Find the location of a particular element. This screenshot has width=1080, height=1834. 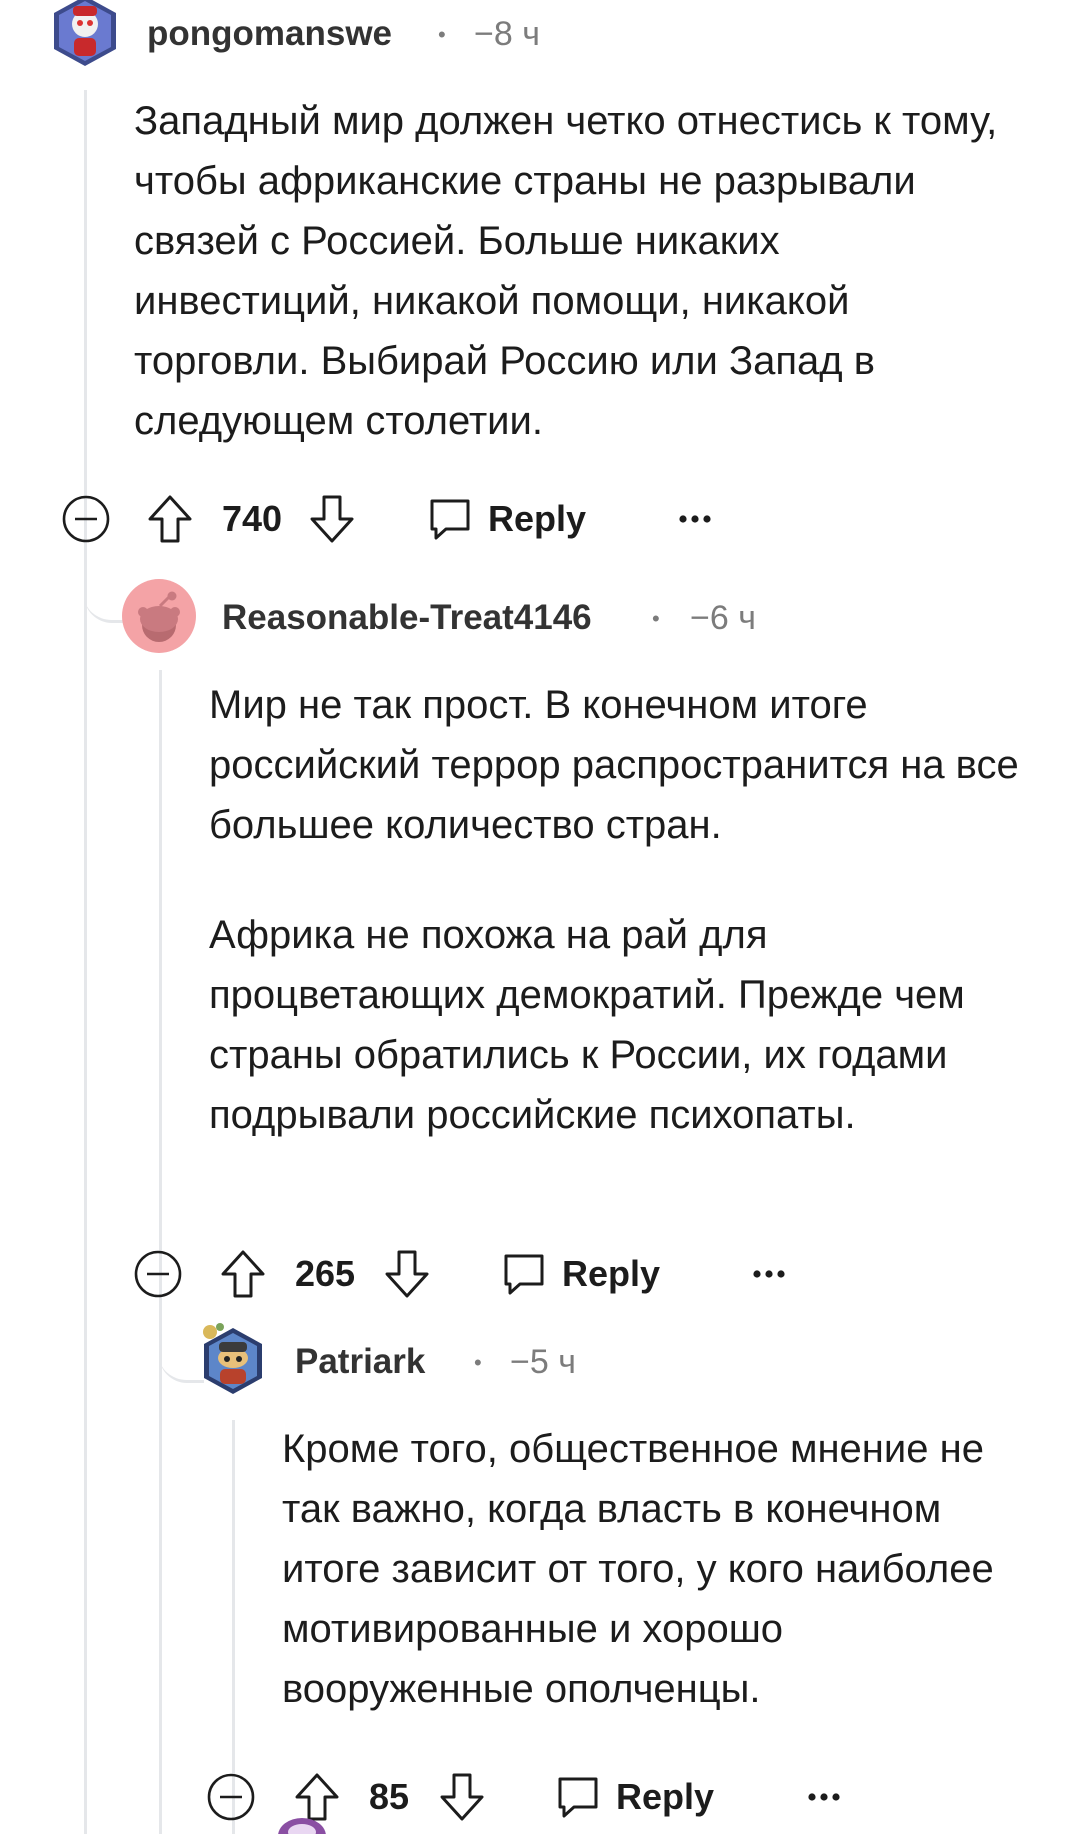

comment-actions: 740 Reply is located at coordinates (408, 519).